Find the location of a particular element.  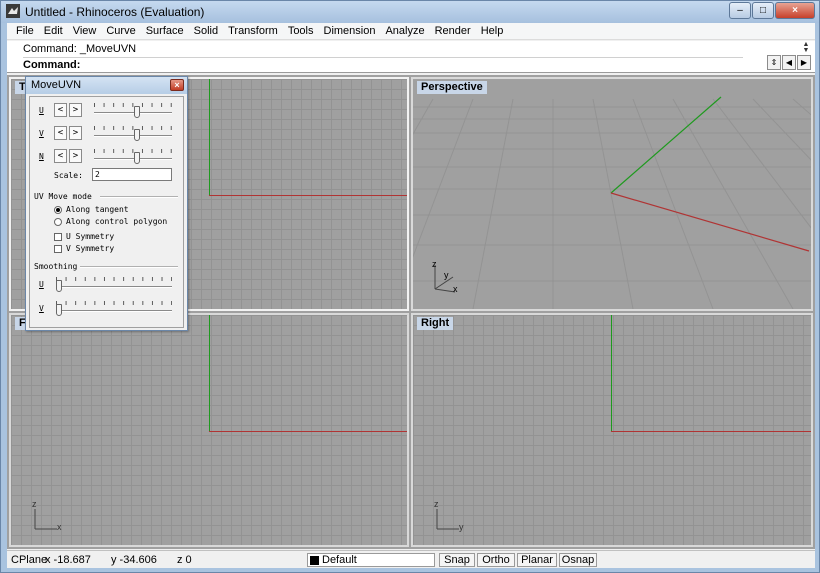

y-axis-line is located at coordinates (209, 137).